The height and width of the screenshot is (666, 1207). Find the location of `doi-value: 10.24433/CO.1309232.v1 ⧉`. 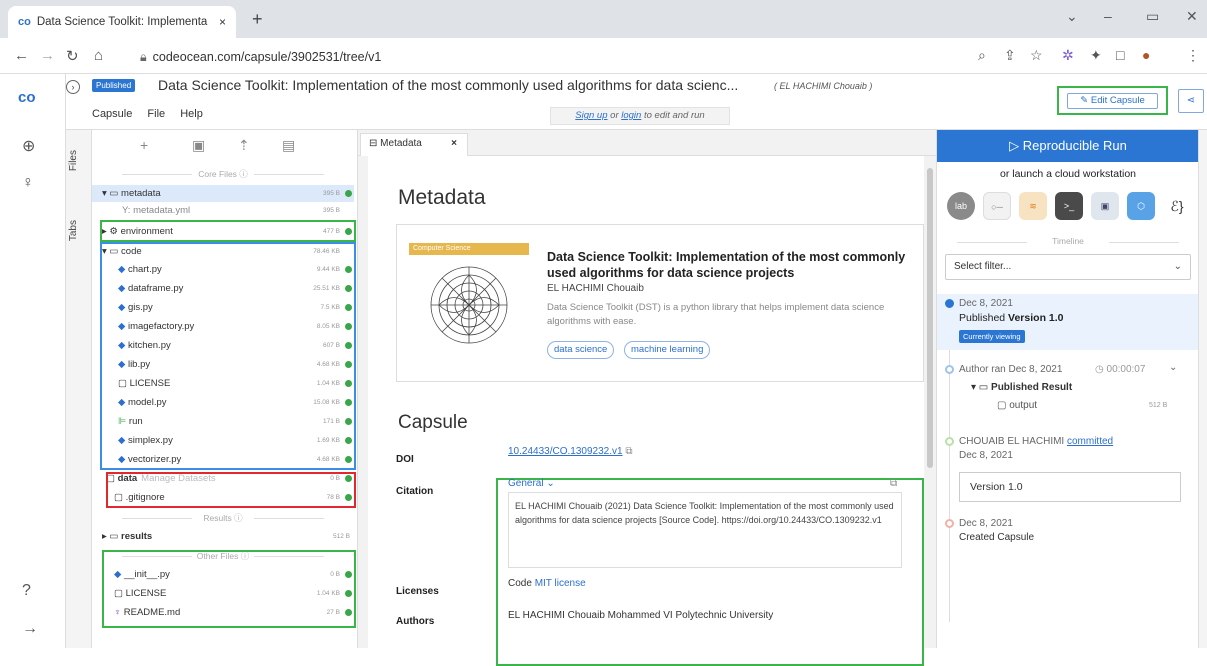

doi-value: 10.24433/CO.1309232.v1 ⧉ is located at coordinates (570, 451).